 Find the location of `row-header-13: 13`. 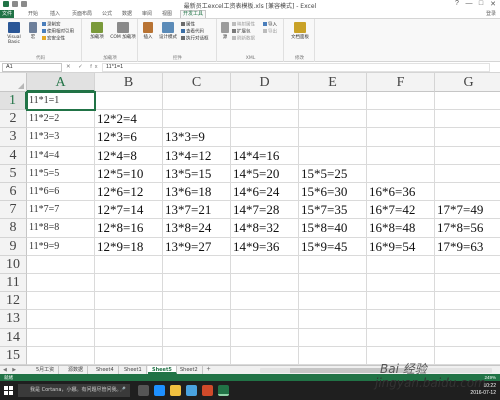

row-header-13: 13 is located at coordinates (13, 319).